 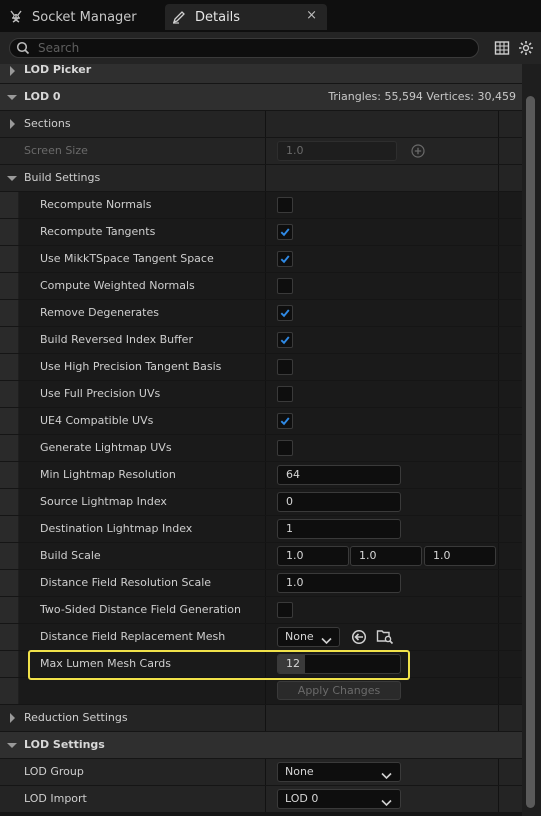 What do you see at coordinates (530, 452) in the screenshot?
I see `scrollbar-thumb` at bounding box center [530, 452].